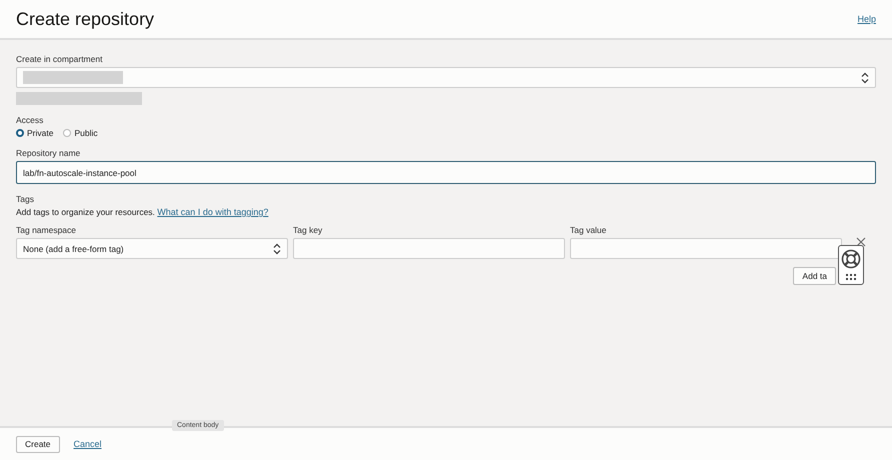 The height and width of the screenshot is (460, 892). Describe the element at coordinates (308, 230) in the screenshot. I see `field-label: Tag key` at that location.